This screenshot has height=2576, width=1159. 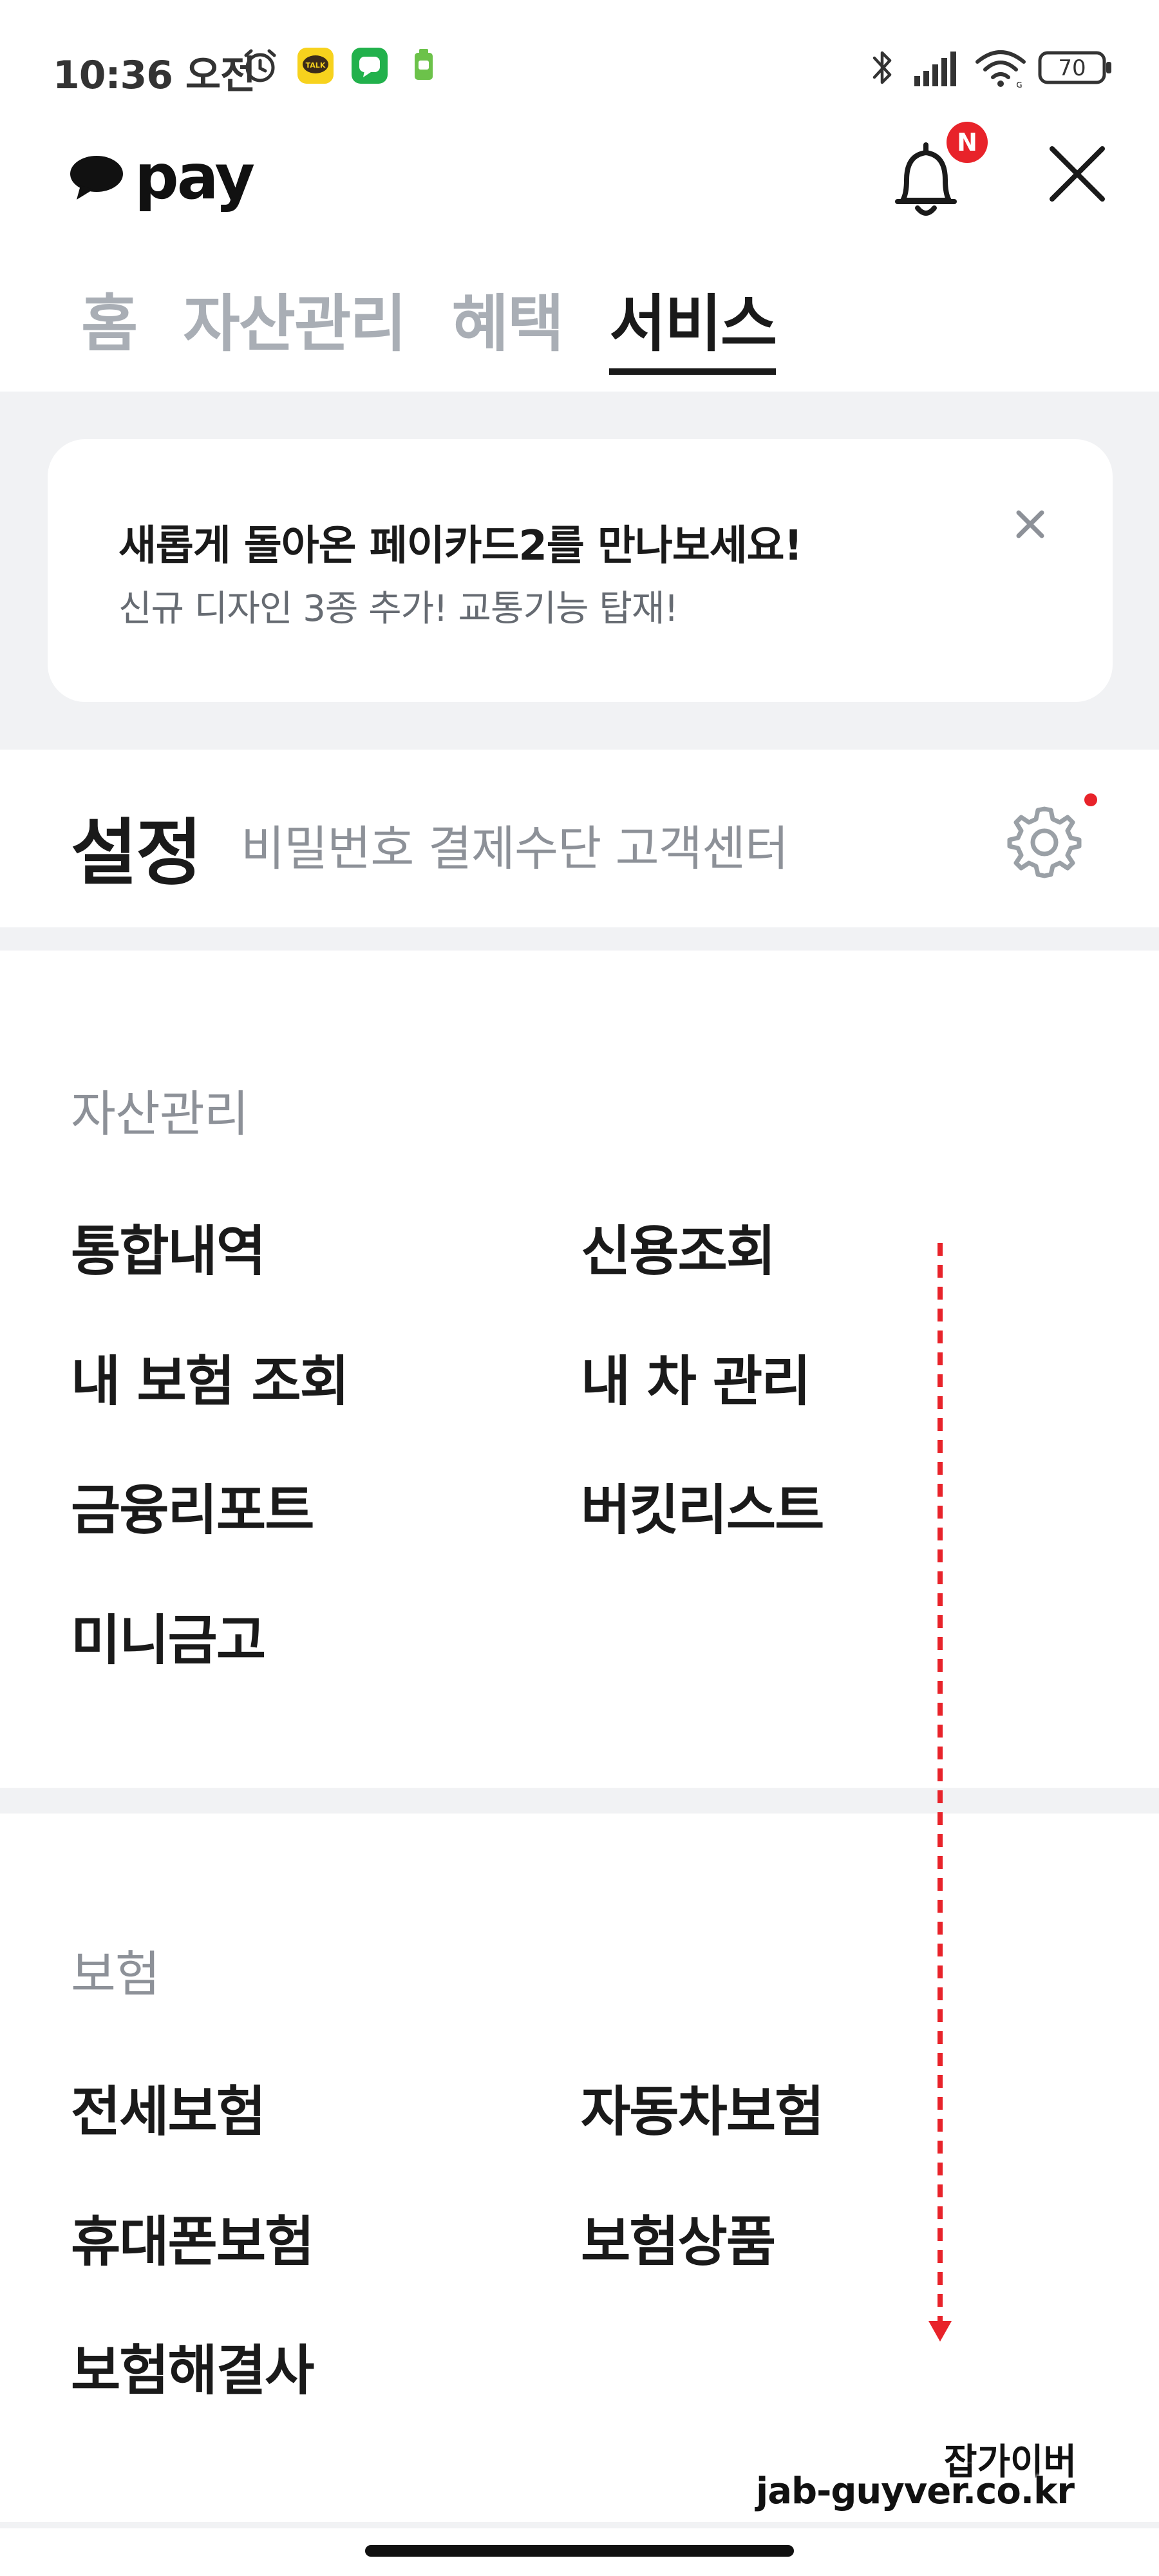 I want to click on close-icon, so click(x=1077, y=174).